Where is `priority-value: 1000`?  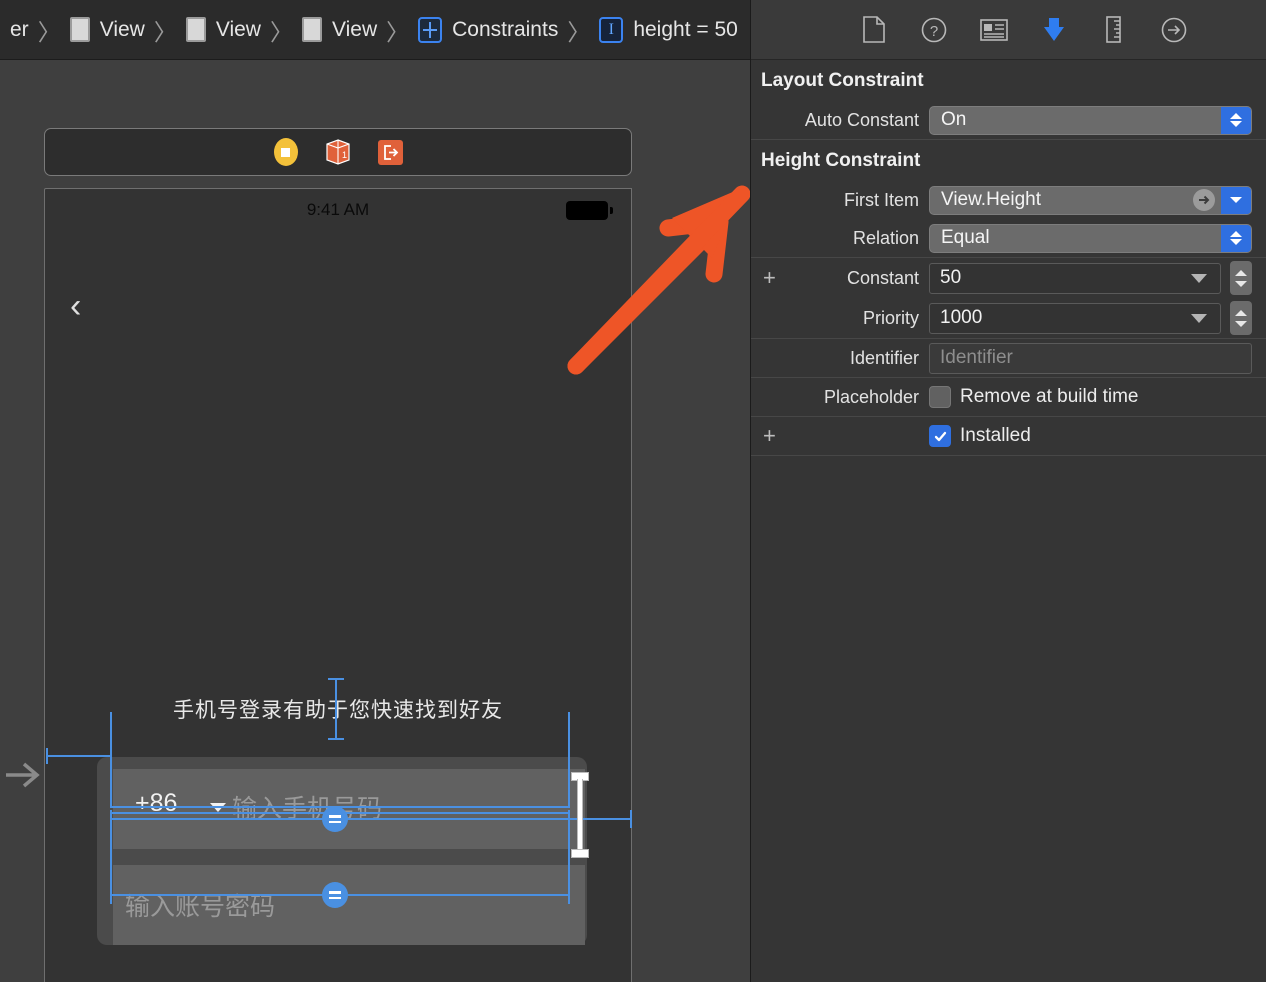 priority-value: 1000 is located at coordinates (1060, 318).